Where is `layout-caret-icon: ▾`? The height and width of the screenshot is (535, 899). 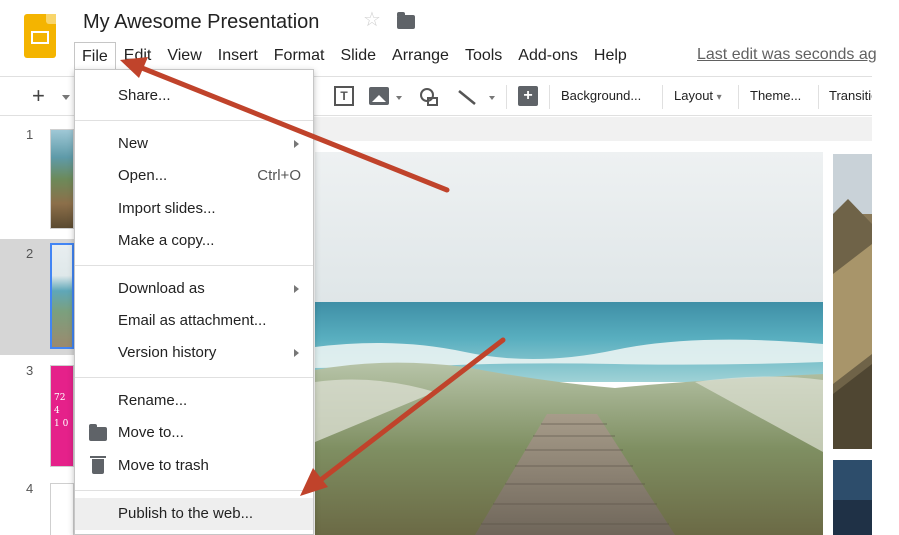
layout-caret-icon: ▾ is located at coordinates (719, 97).